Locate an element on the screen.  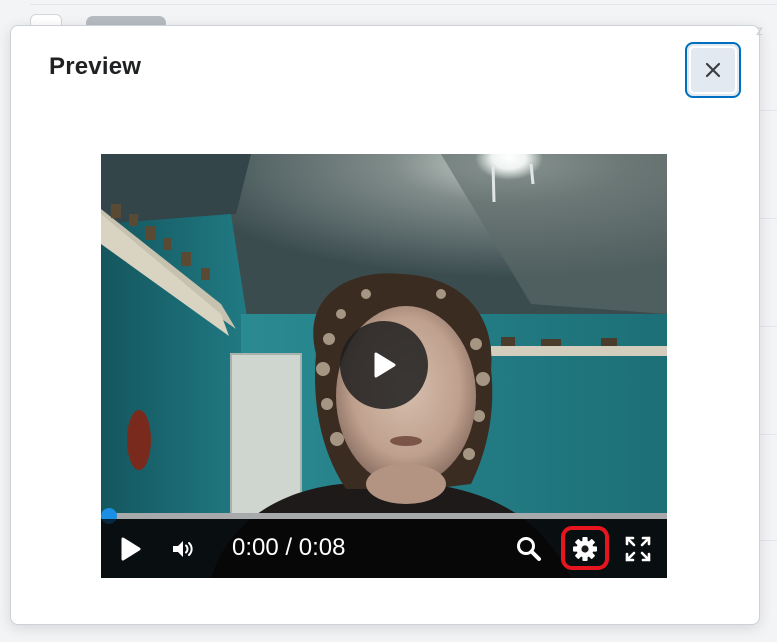
dialog-title: Preview is located at coordinates (95, 66).